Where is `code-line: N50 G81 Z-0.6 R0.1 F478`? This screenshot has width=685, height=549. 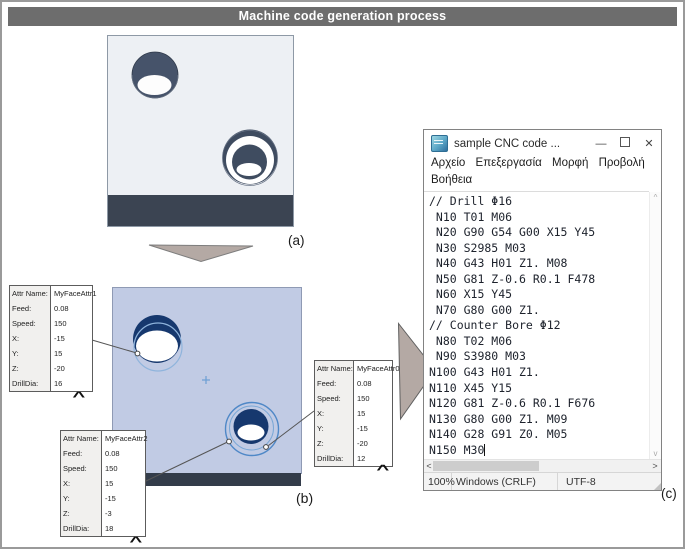 code-line: N50 G81 Z-0.6 R0.1 F478 is located at coordinates (512, 278).